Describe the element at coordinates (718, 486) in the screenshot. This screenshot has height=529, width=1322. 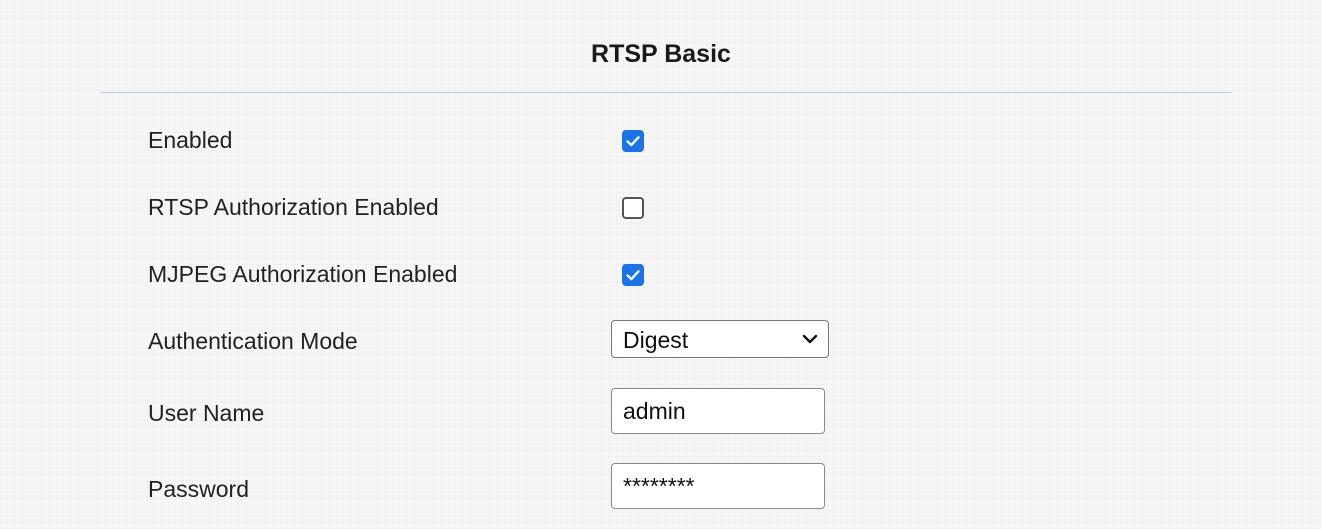
I see `password-input` at that location.